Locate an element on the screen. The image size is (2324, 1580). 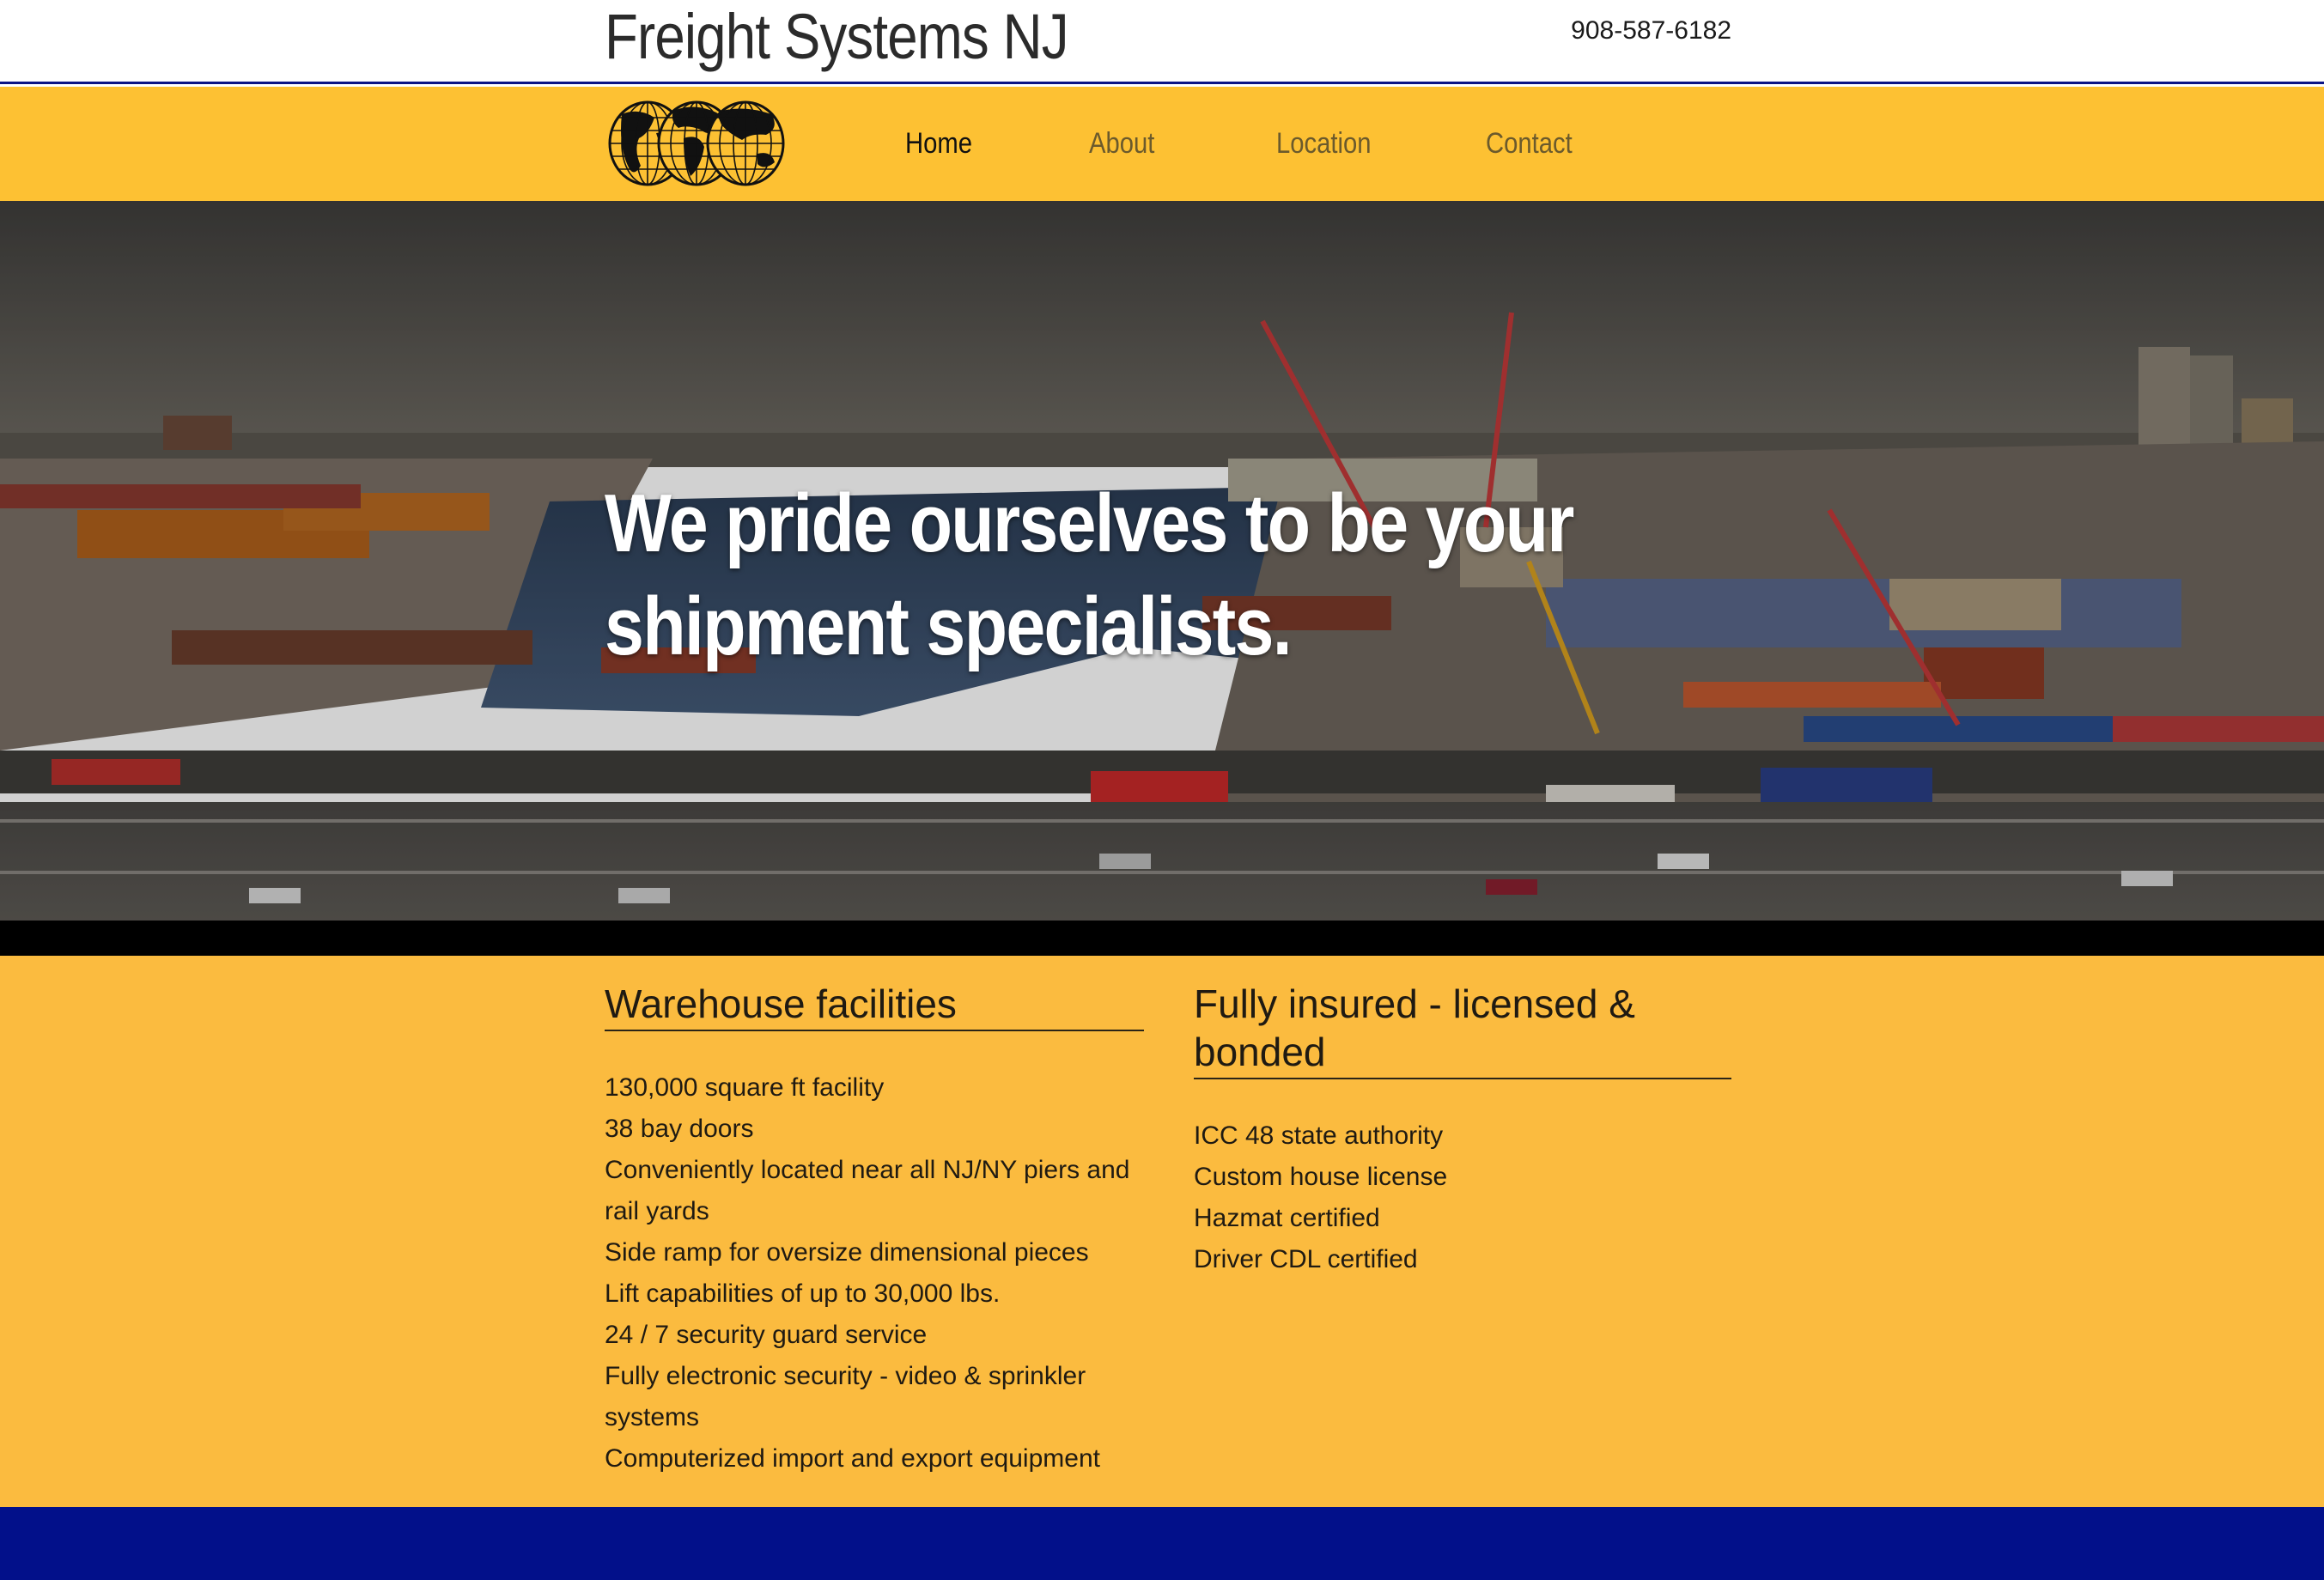
site-title: Freight Systems NJ is located at coordinates (837, 37).